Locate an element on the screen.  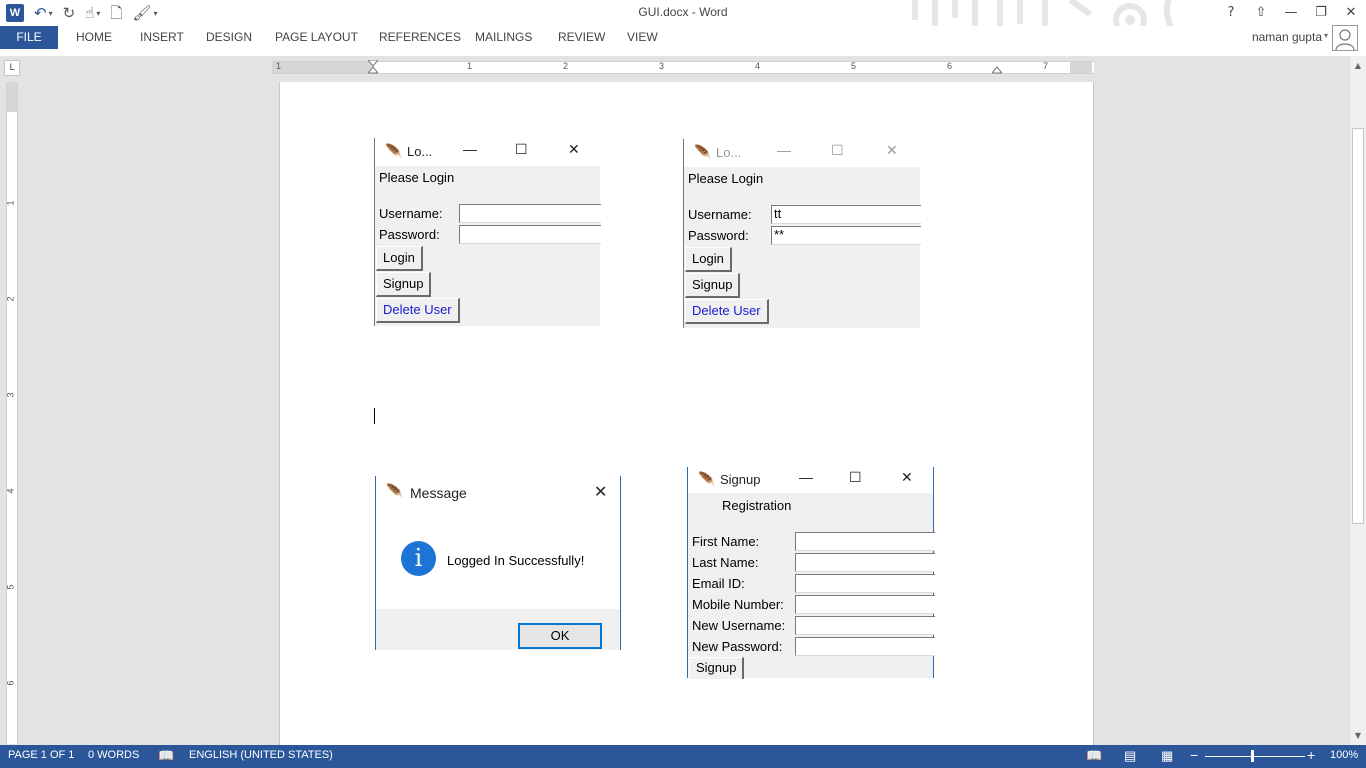
page-count: PAGE 1 OF 1 is located at coordinates (41, 755).